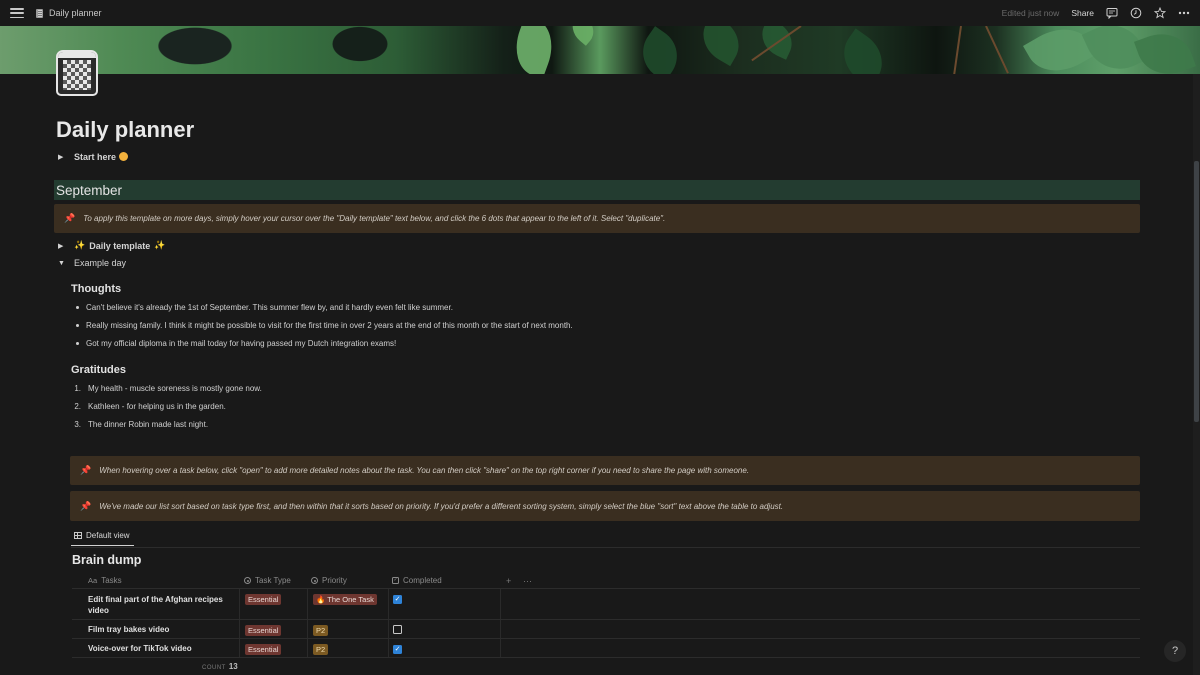 This screenshot has height=675, width=1200. What do you see at coordinates (163, 648) in the screenshot?
I see `task-cell: Voice-over for TikTok video` at bounding box center [163, 648].